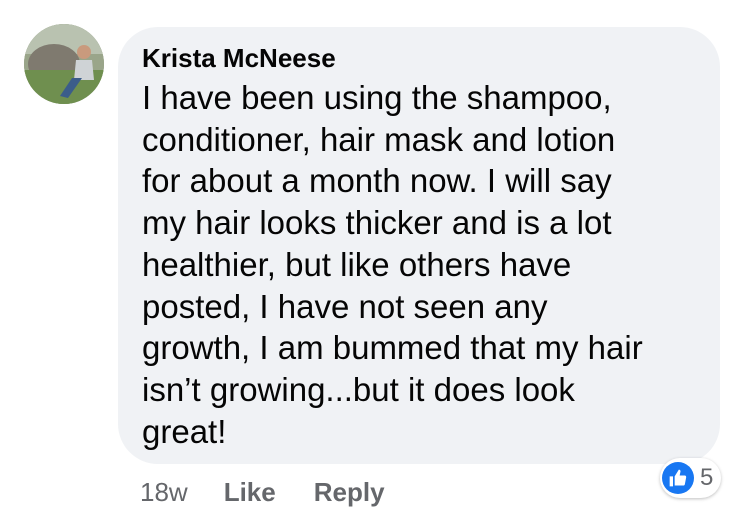 This screenshot has height=517, width=731. I want to click on comment-author: Krista McNeese, so click(419, 58).